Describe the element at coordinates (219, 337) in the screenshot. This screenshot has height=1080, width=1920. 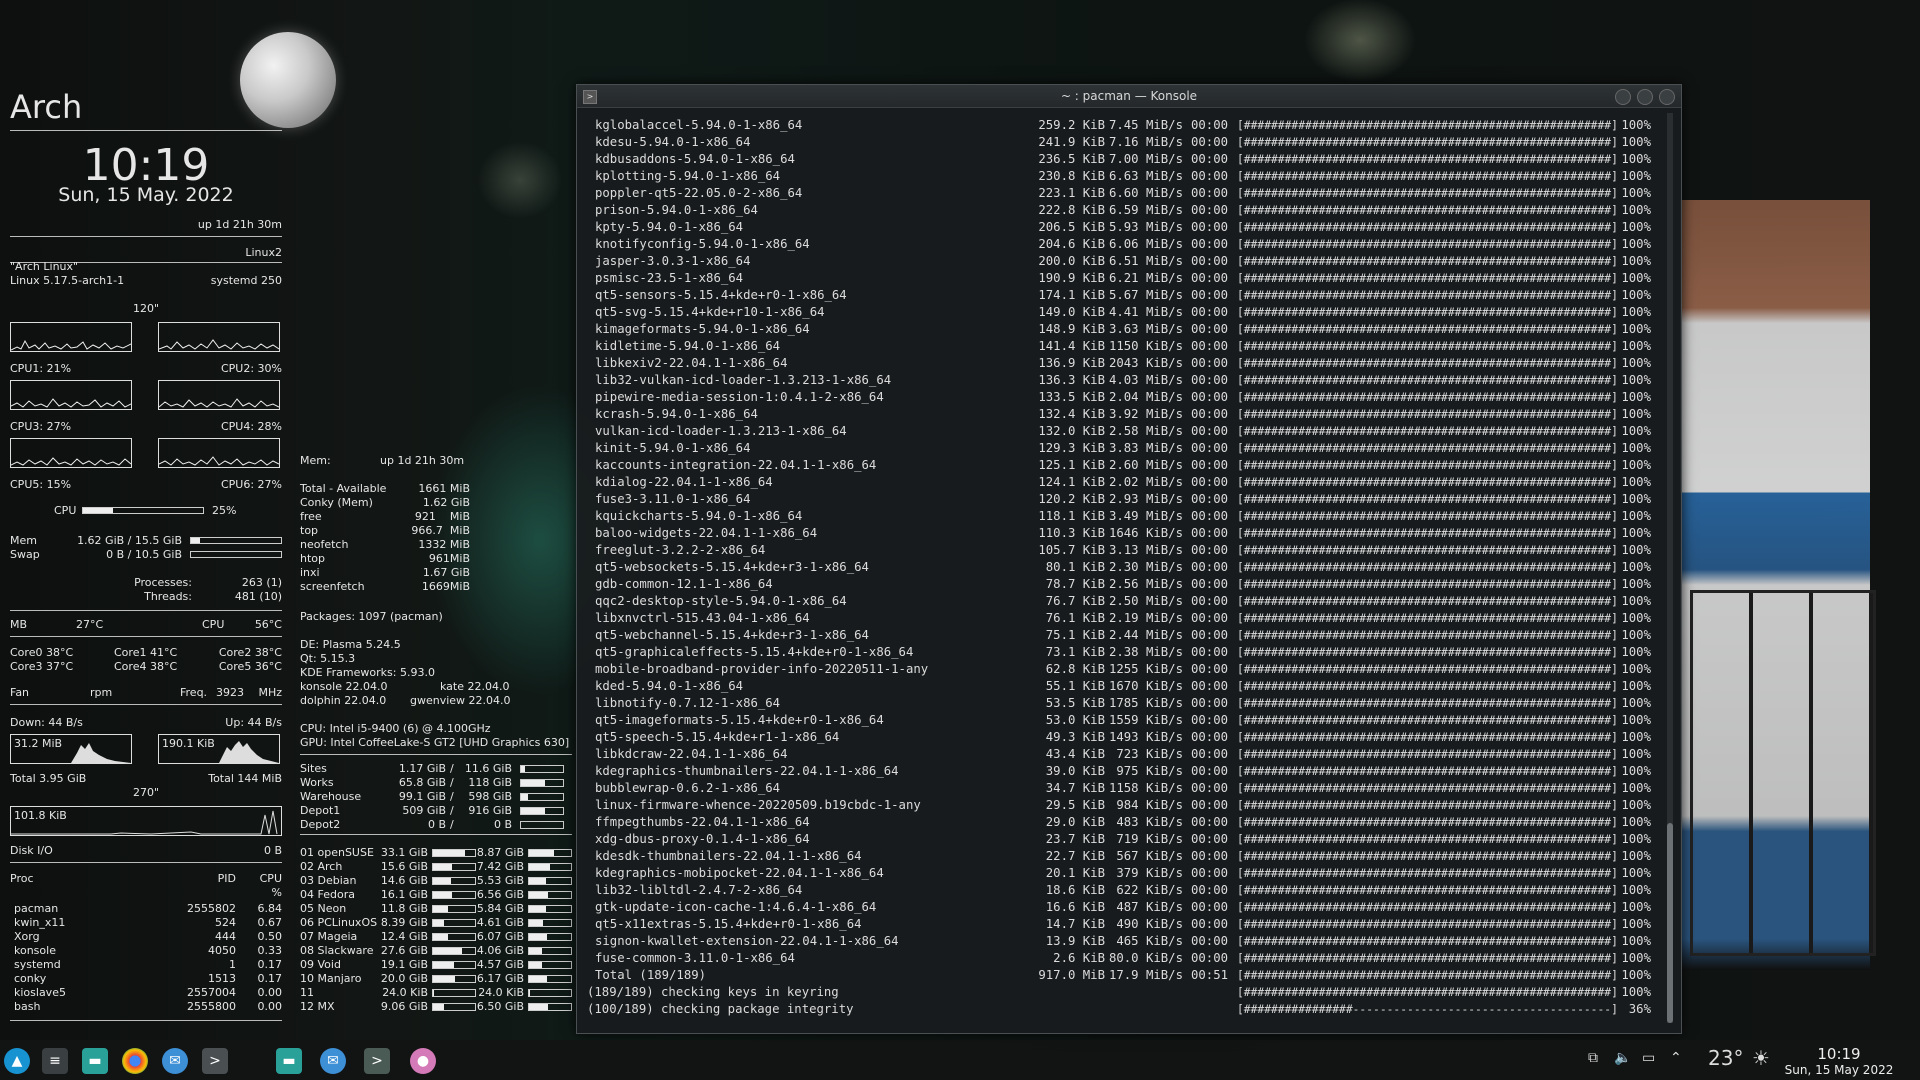
I see `cpu2-graph` at that location.